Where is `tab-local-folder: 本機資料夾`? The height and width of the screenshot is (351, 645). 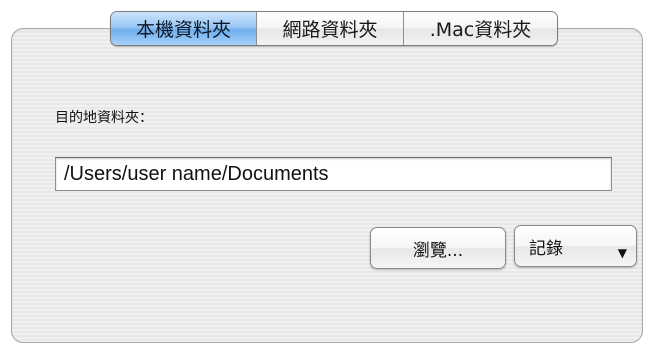
tab-local-folder: 本機資料夾 is located at coordinates (184, 28).